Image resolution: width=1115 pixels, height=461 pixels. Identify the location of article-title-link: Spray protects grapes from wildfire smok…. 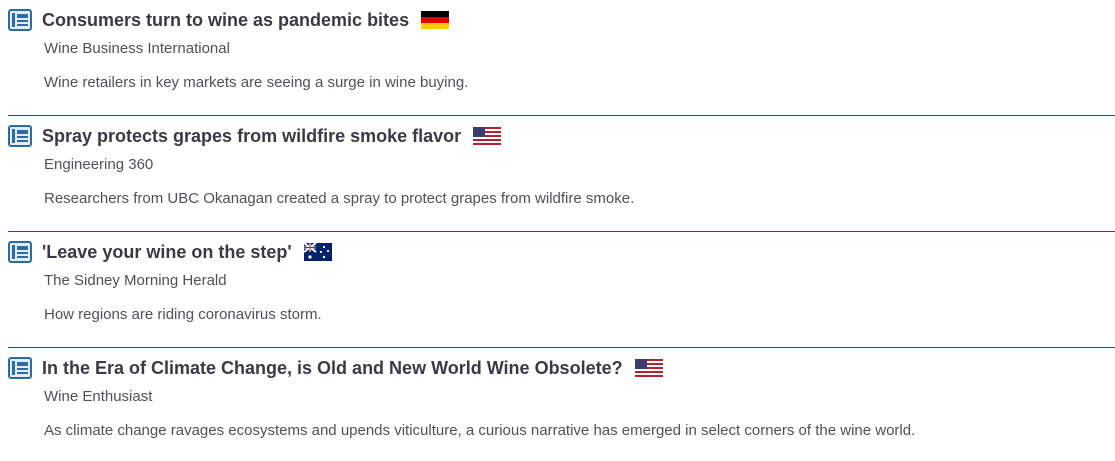
(251, 136).